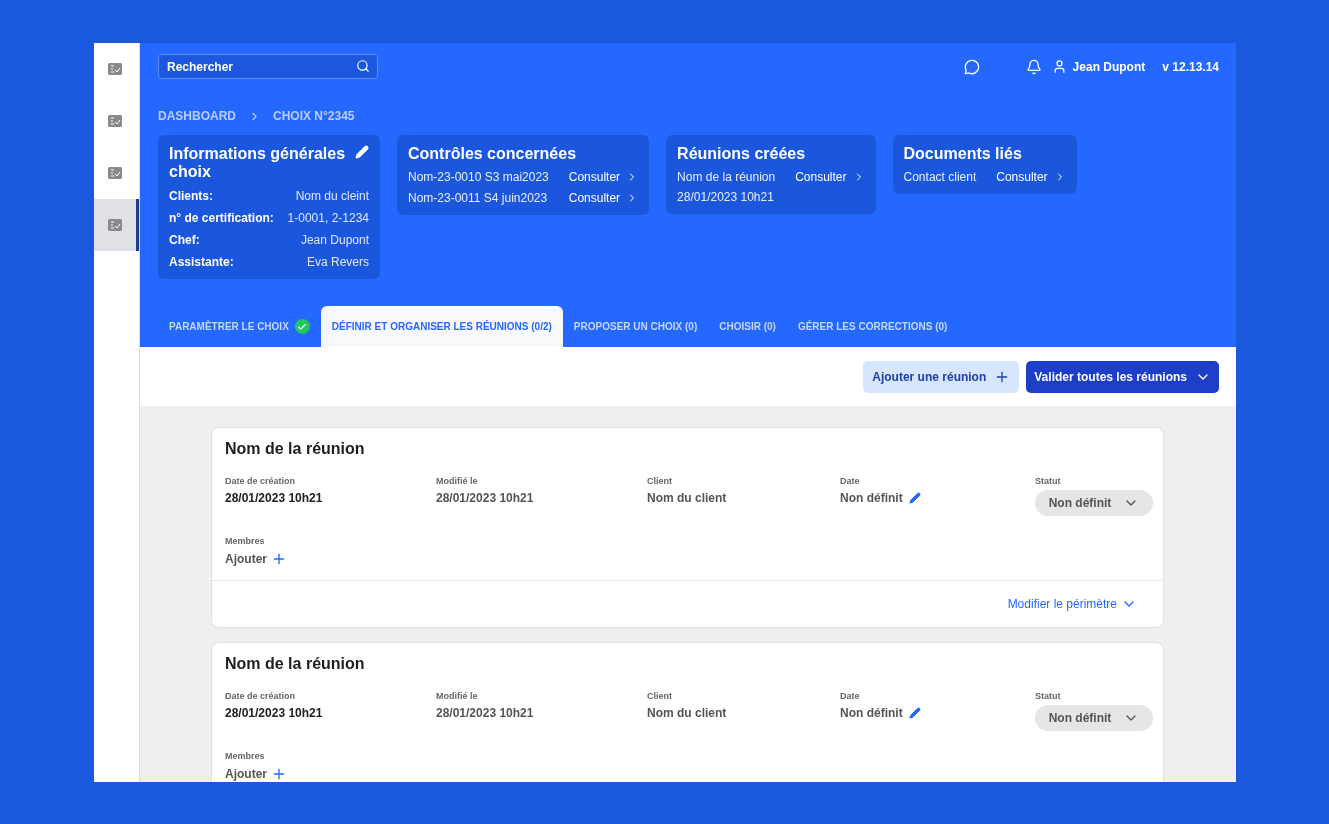 The image size is (1329, 824). Describe the element at coordinates (478, 177) in the screenshot. I see `row-text: Nom-23-0010 S3 mai2023` at that location.